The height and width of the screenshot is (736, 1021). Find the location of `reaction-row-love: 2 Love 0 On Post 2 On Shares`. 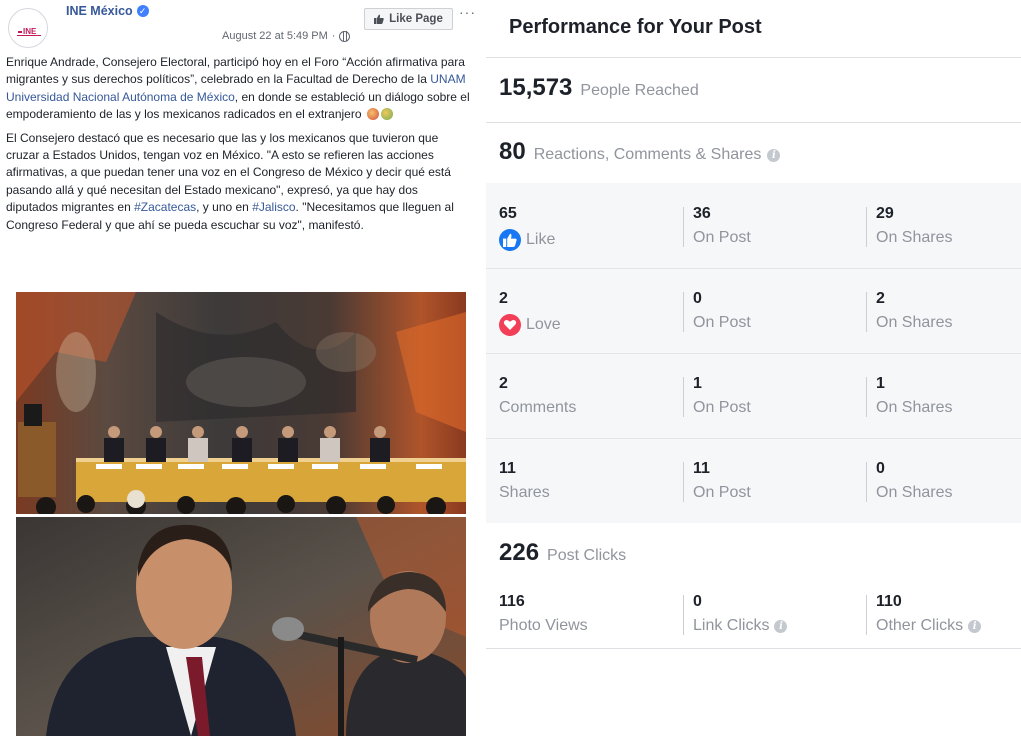

reaction-row-love: 2 Love 0 On Post 2 On Shares is located at coordinates (753, 310).